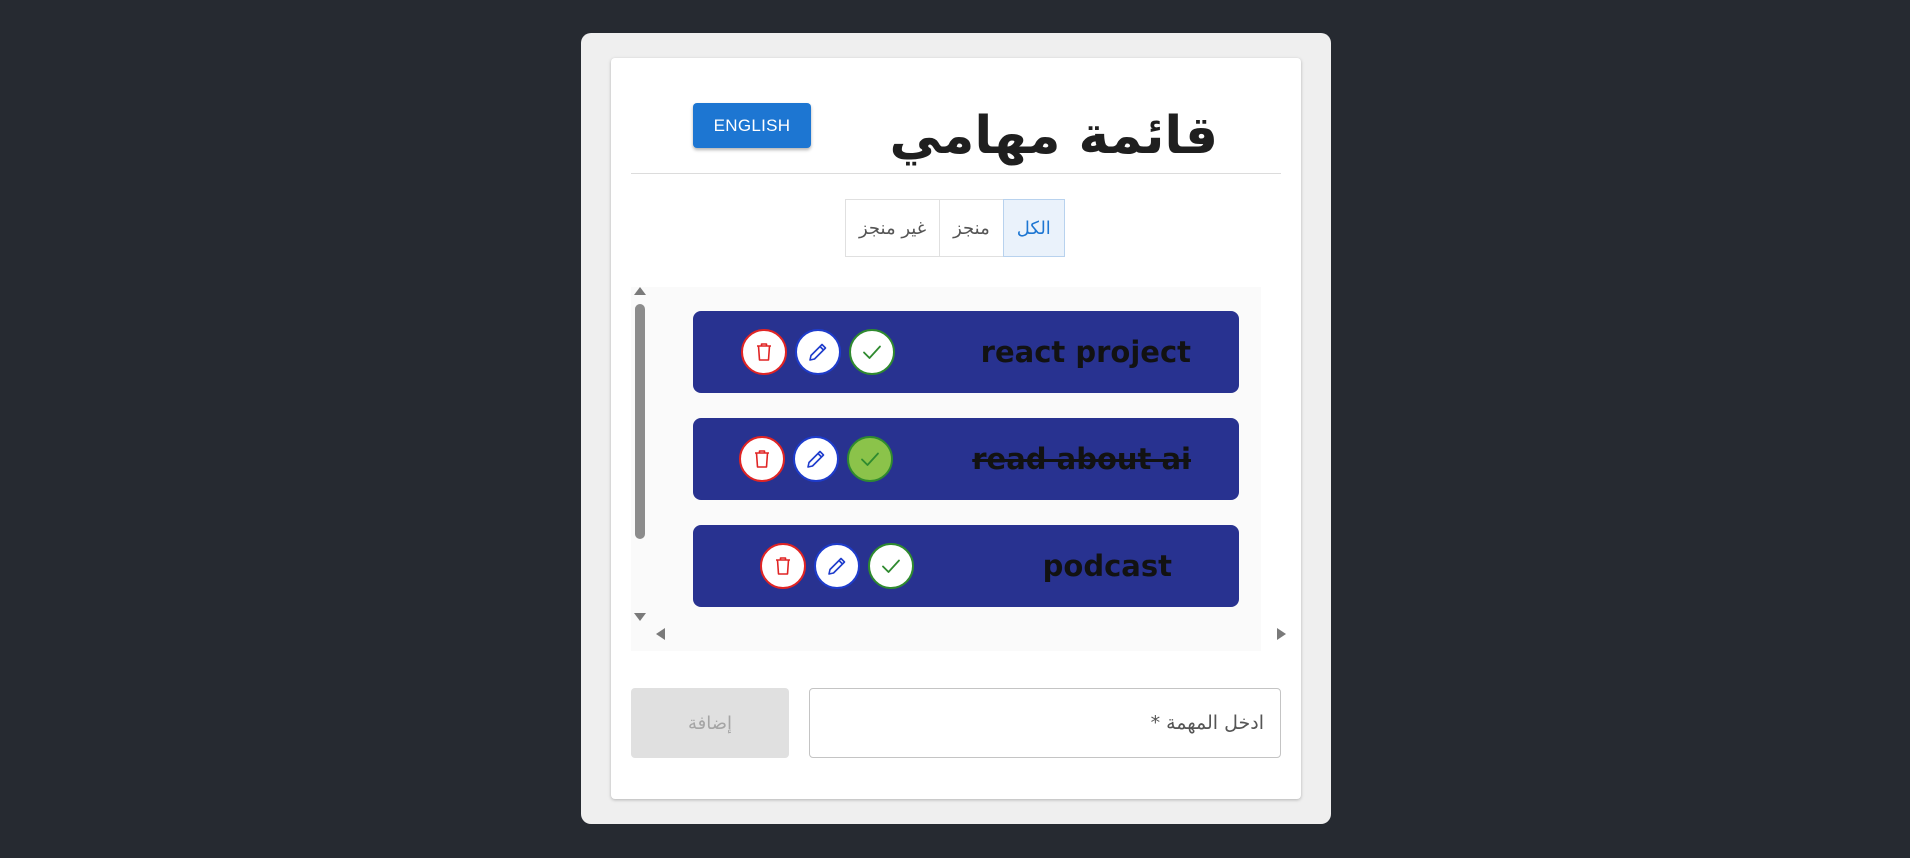 The image size is (1910, 858). What do you see at coordinates (1053, 136) in the screenshot?
I see `page-title: قائمة مهامي` at bounding box center [1053, 136].